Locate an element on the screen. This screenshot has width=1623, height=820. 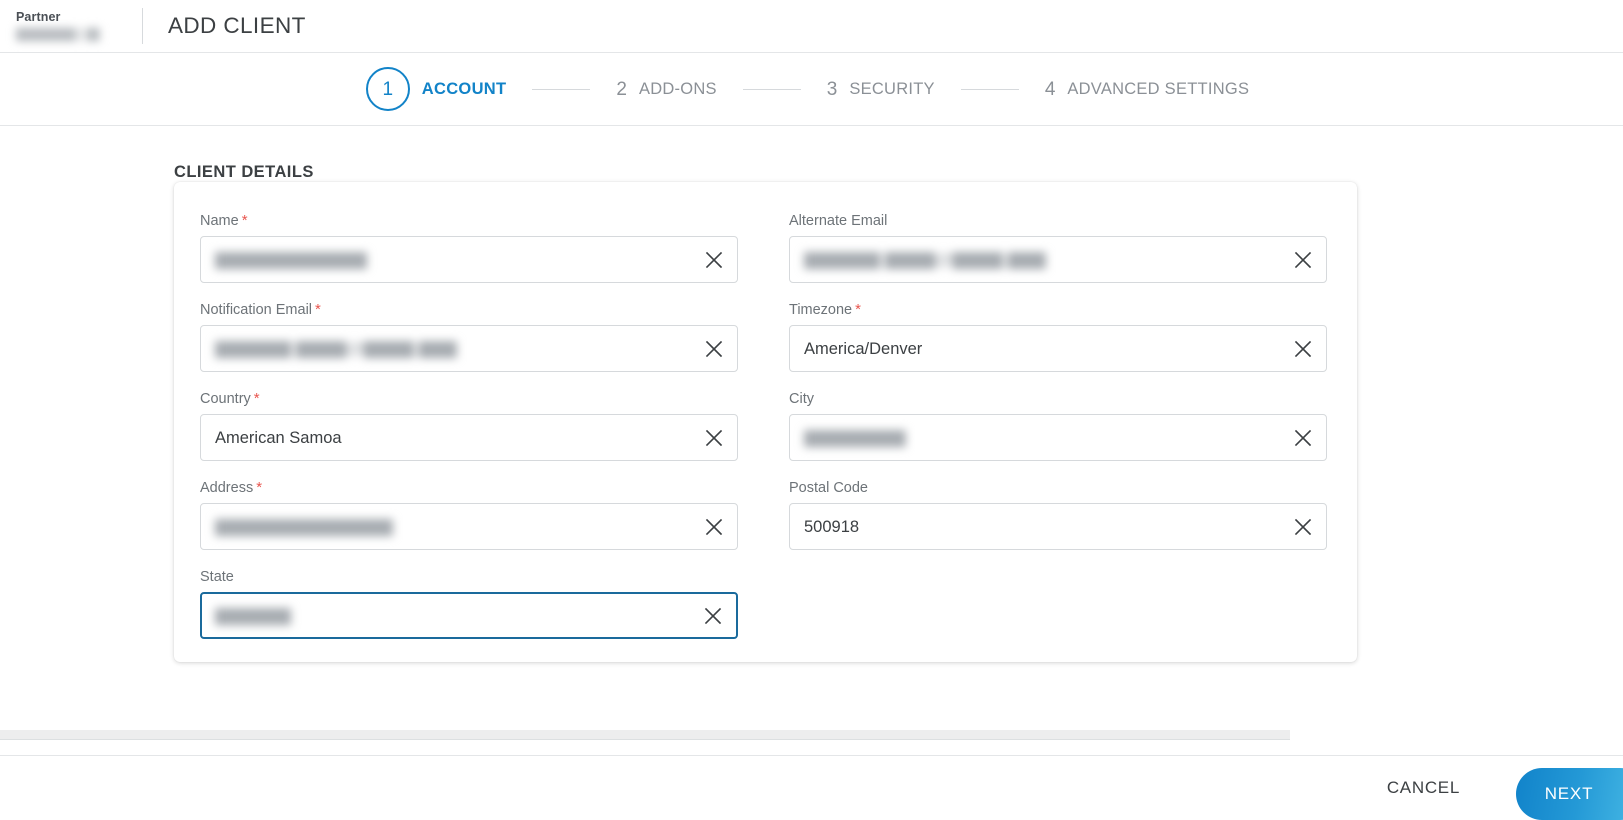
field-notification-email: Notification Email * ▇▇▇▇▇▇ ▇▇▇▇@▇▇▇▇.▇▇▇ is located at coordinates (469, 336).